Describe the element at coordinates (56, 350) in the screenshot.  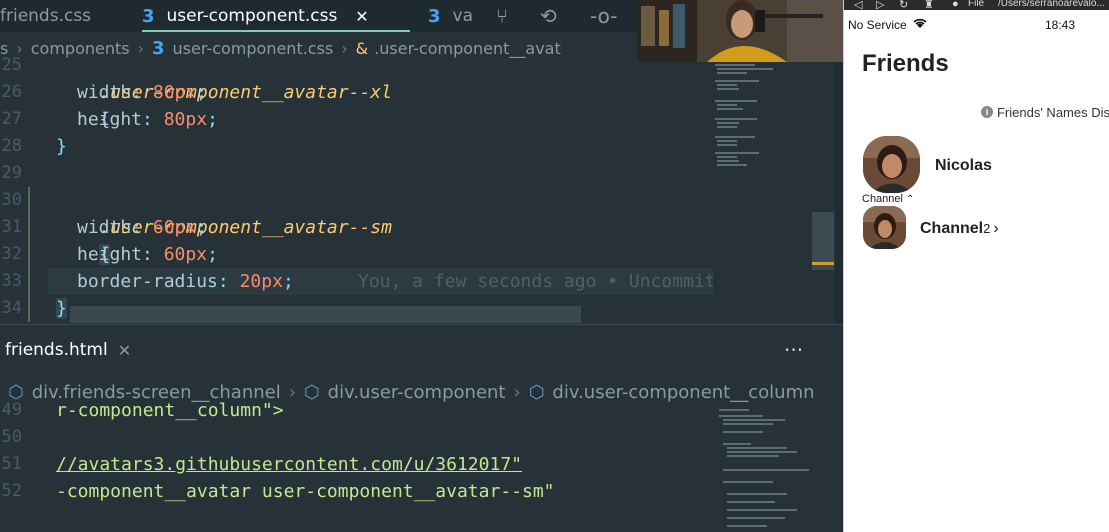
I see `tab-label: friends.html` at that location.